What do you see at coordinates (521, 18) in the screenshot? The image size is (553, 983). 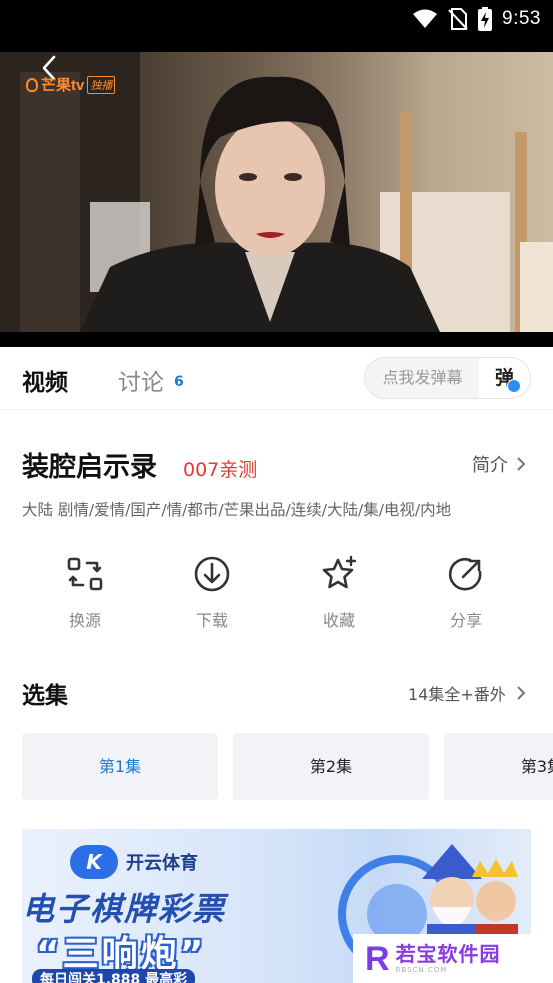 I see `status-time: 9:53` at bounding box center [521, 18].